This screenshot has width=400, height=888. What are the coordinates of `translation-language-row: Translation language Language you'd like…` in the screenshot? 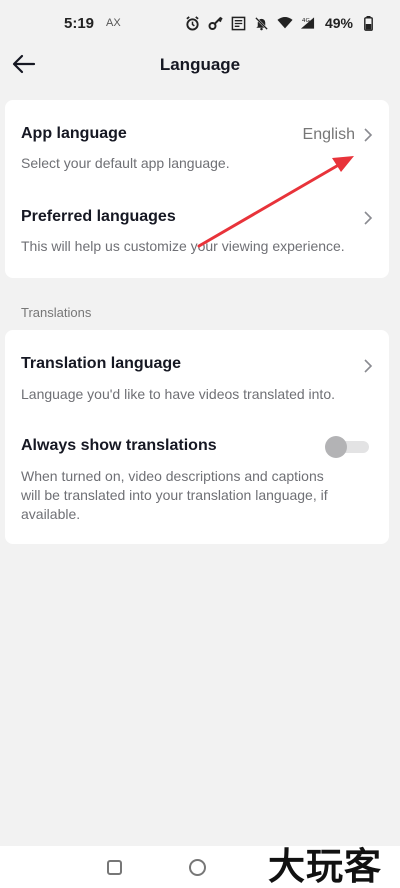 It's located at (197, 371).